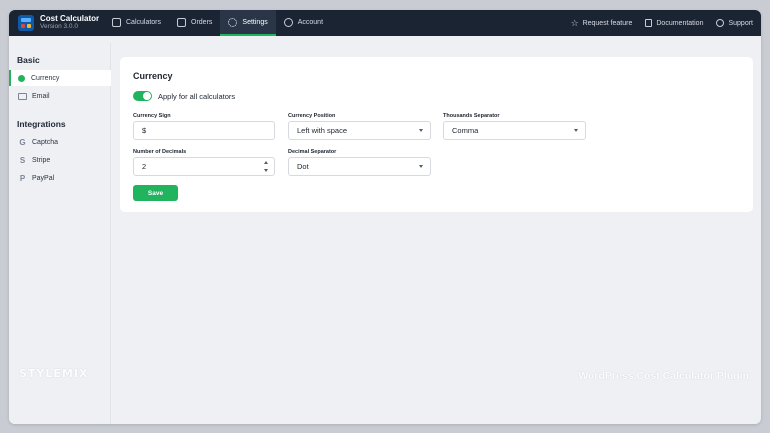 Image resolution: width=770 pixels, height=433 pixels. What do you see at coordinates (153, 76) in the screenshot?
I see `section-title: Currency` at bounding box center [153, 76].